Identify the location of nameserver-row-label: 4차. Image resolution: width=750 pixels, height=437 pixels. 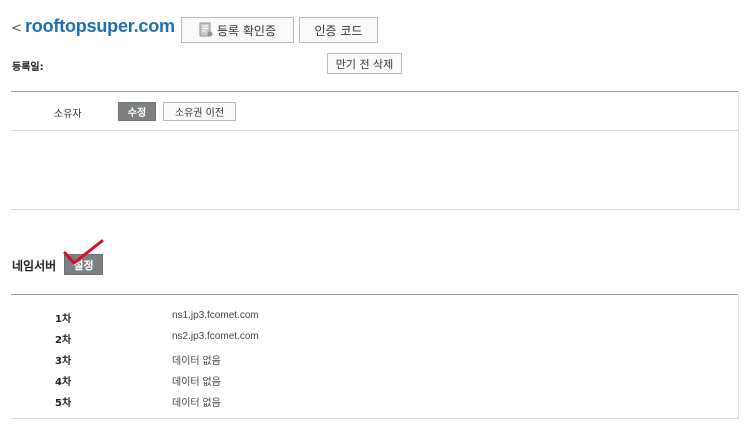
(63, 382).